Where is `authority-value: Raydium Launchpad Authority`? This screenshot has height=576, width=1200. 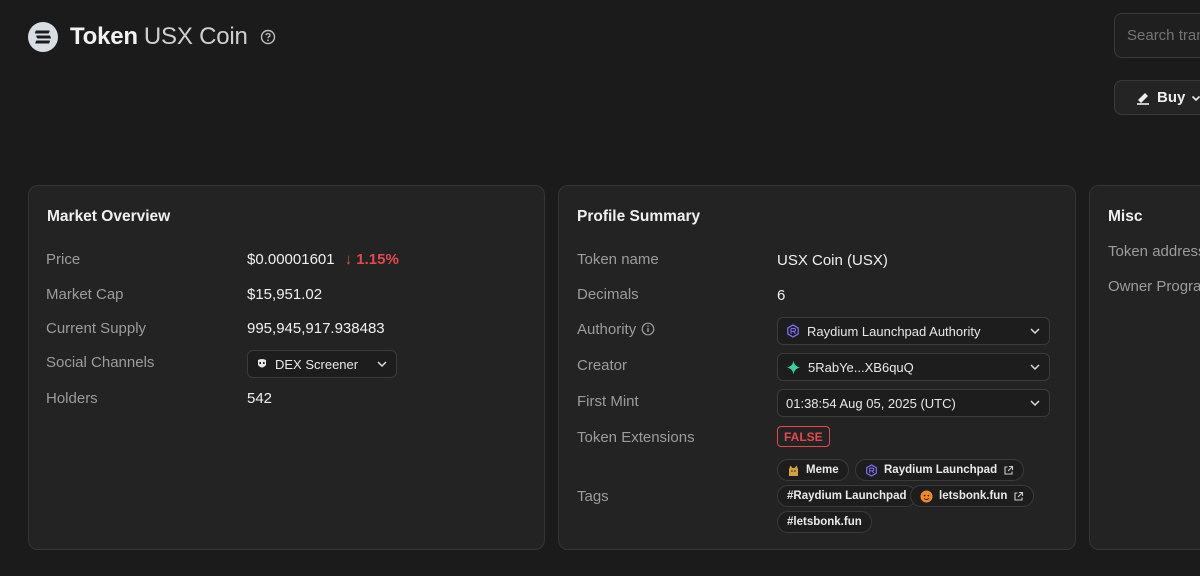 authority-value: Raydium Launchpad Authority is located at coordinates (894, 331).